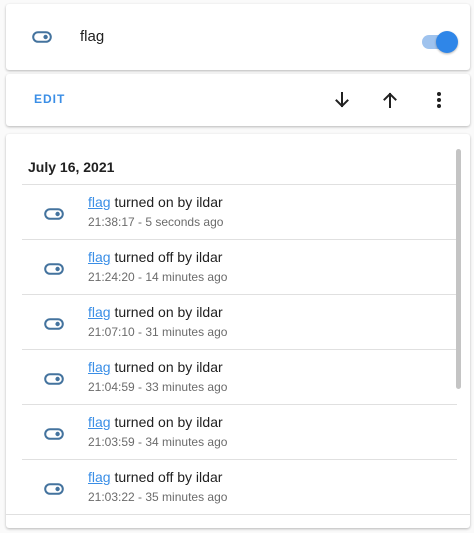 The height and width of the screenshot is (533, 474). I want to click on more-options-button, so click(439, 100).